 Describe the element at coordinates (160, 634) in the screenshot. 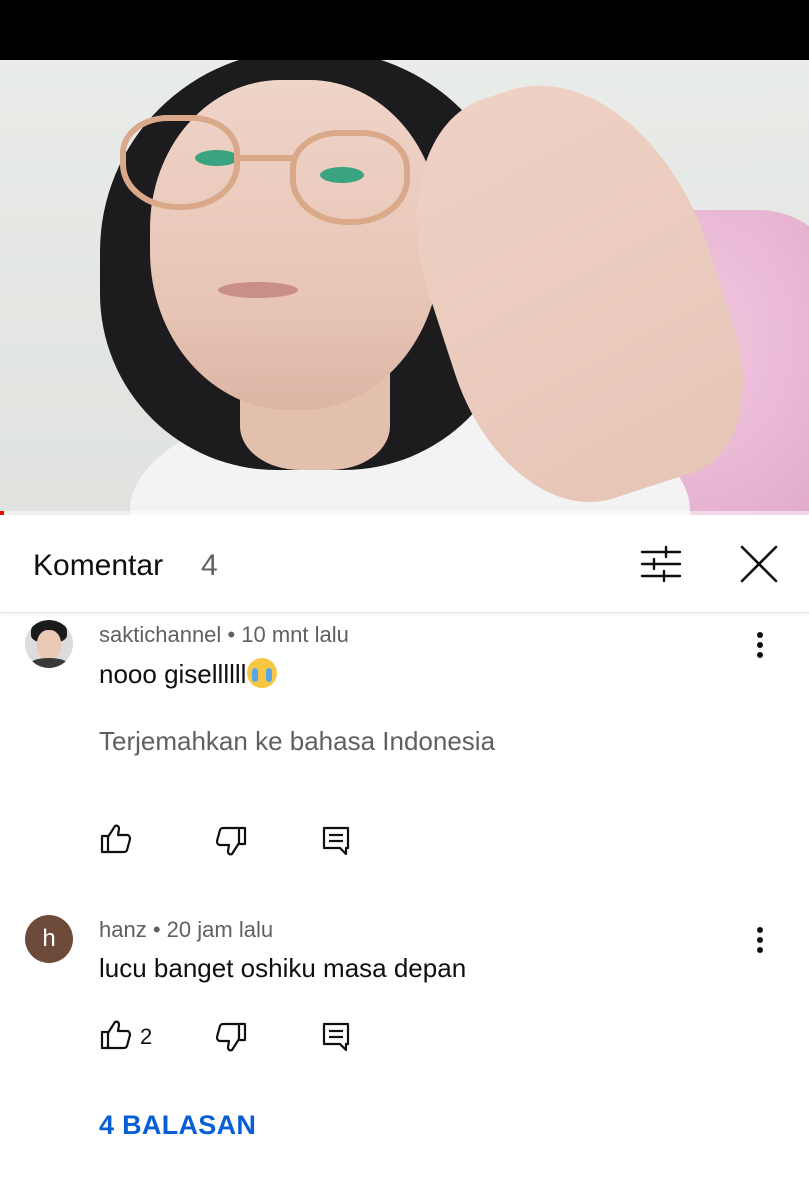

I see `comment-author: saktichannel` at that location.